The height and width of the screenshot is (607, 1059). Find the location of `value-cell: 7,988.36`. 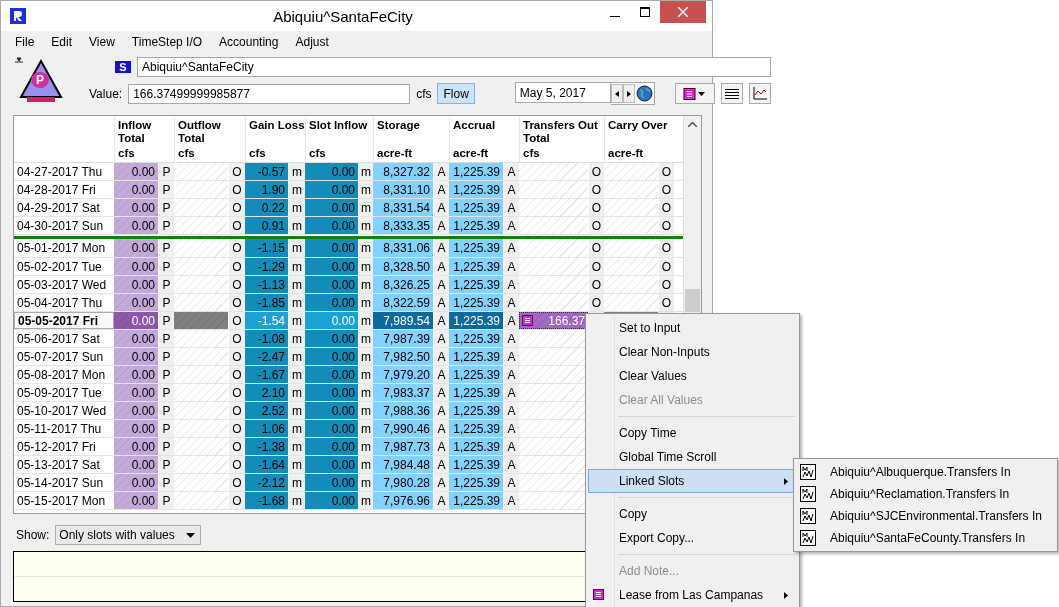

value-cell: 7,988.36 is located at coordinates (403, 410).